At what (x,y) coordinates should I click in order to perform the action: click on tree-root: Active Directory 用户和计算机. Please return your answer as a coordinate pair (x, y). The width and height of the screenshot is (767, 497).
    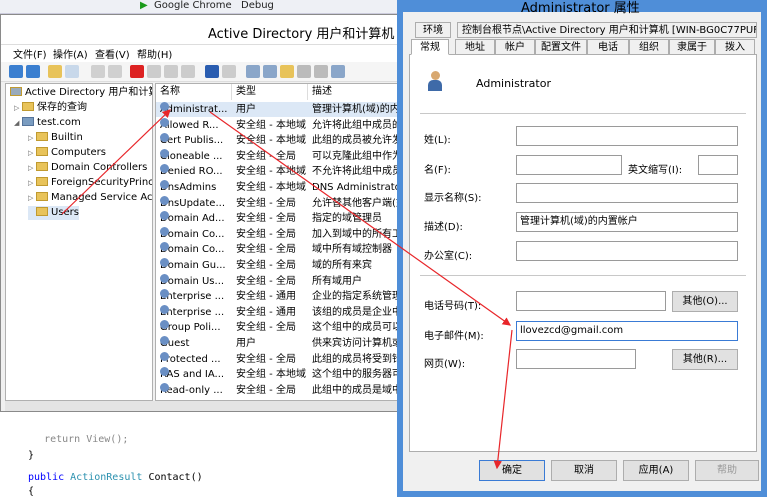
    Looking at the image, I should click on (81, 93).